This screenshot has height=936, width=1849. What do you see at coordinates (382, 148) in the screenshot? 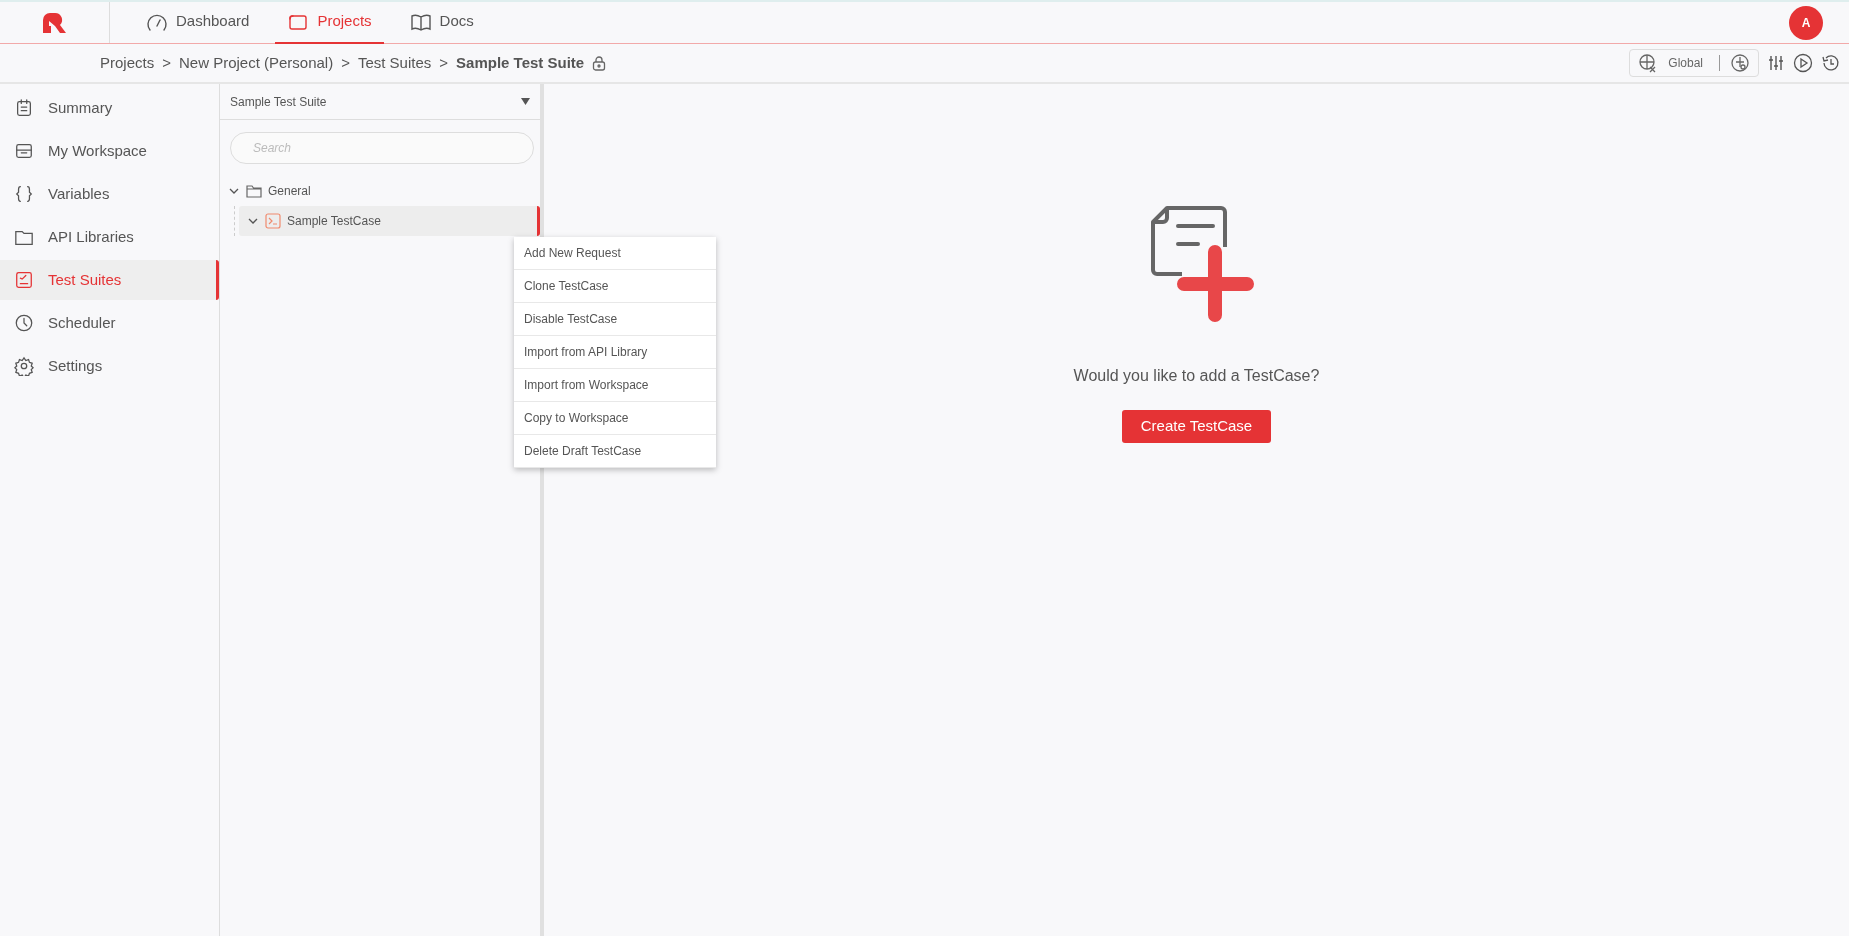
I see `search-field: Search` at bounding box center [382, 148].